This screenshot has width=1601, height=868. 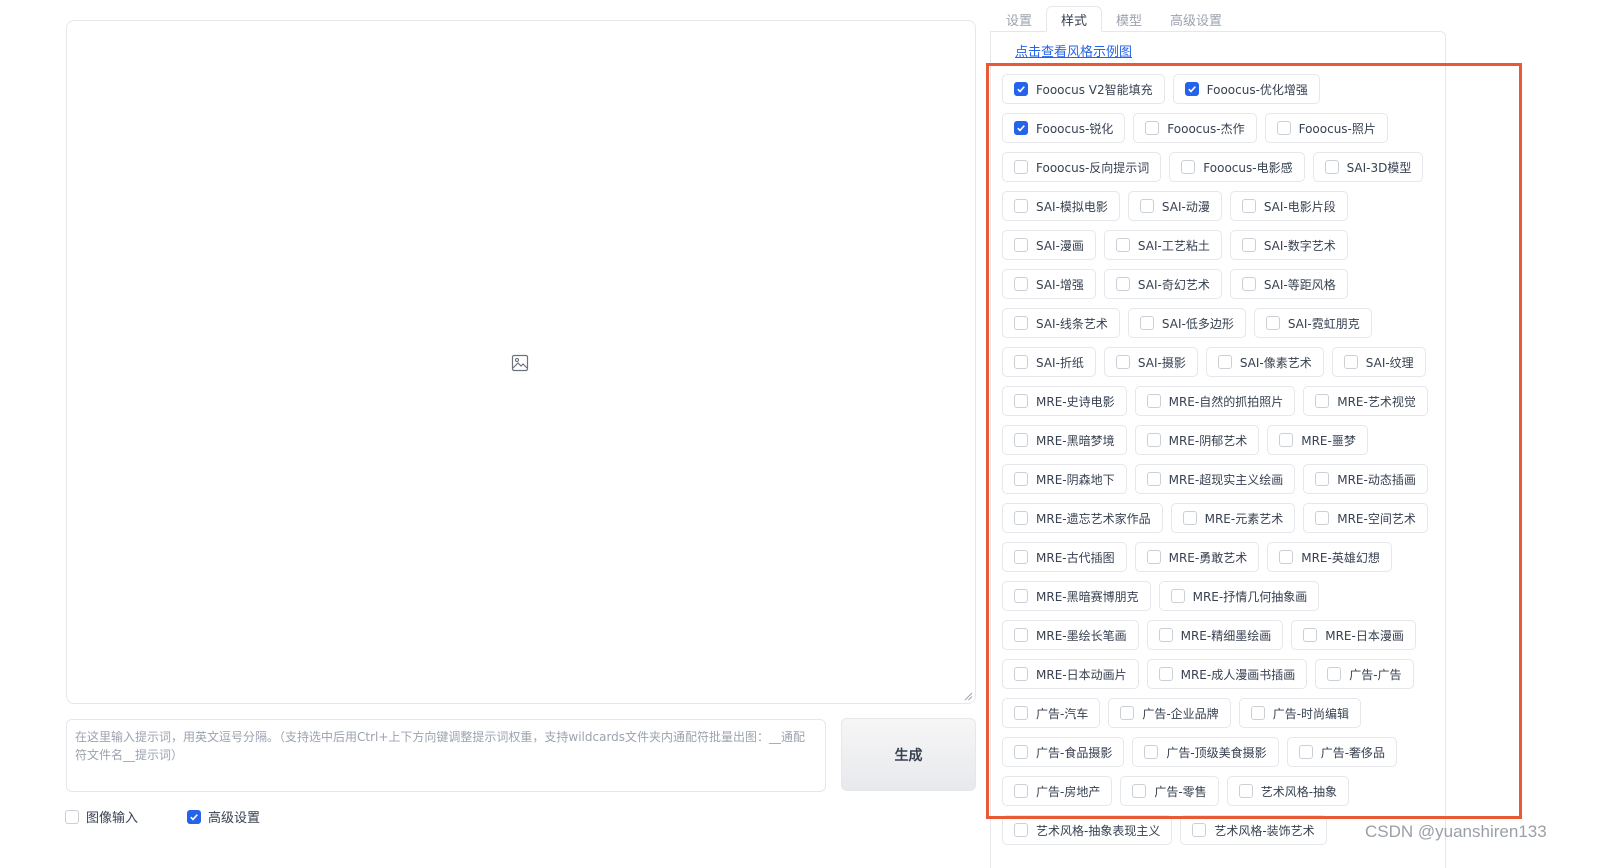 What do you see at coordinates (1233, 518) in the screenshot?
I see `style-option: MRE-元素艺术` at bounding box center [1233, 518].